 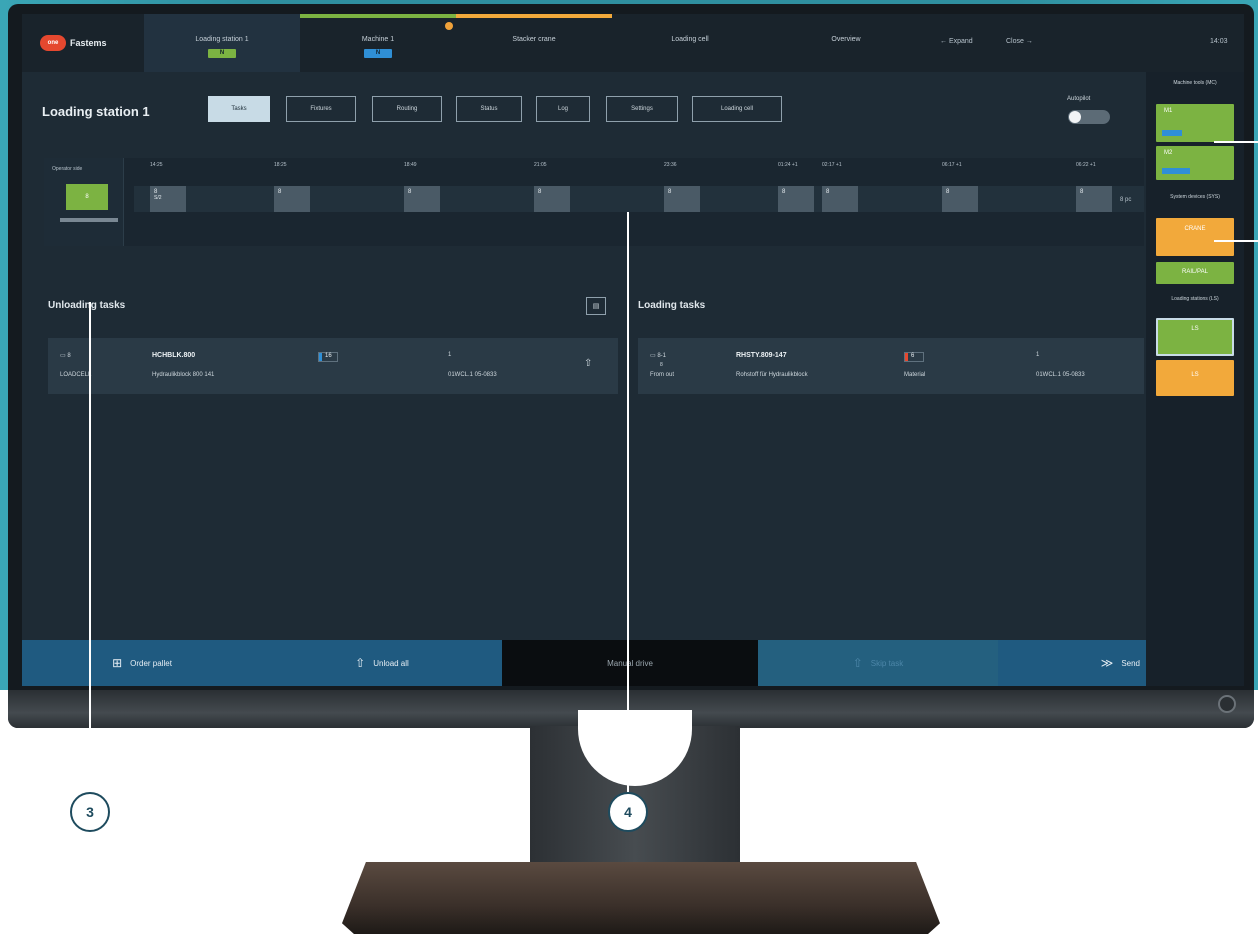 I want to click on monitor-stand-base, so click(x=641, y=898).